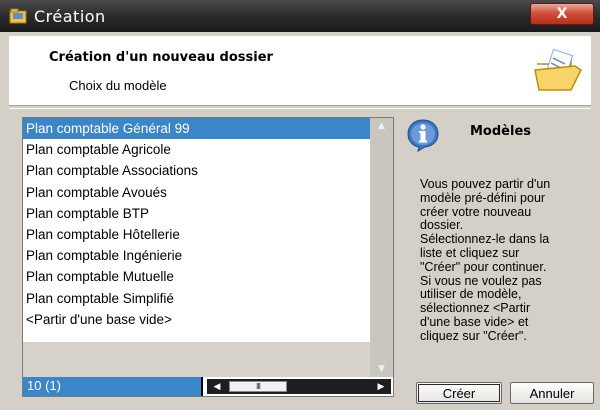  What do you see at coordinates (196, 149) in the screenshot?
I see `list-item: Plan comptable Agricole` at bounding box center [196, 149].